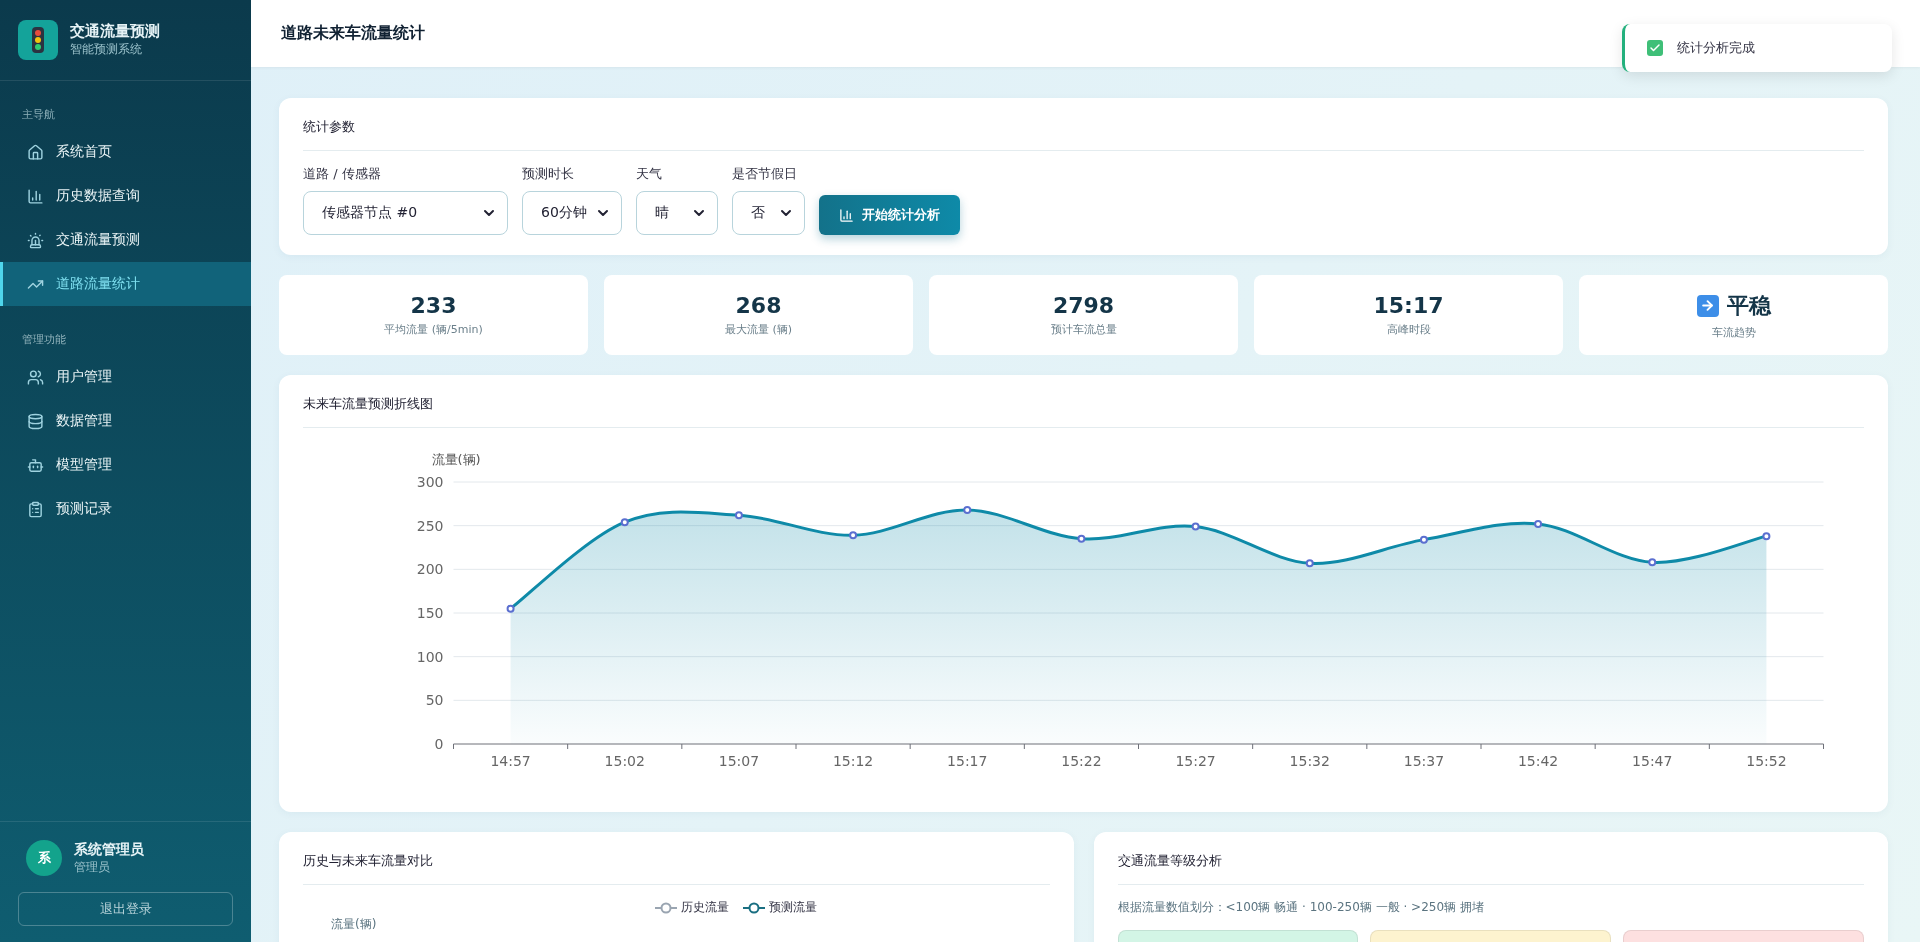 This screenshot has width=1920, height=942. What do you see at coordinates (125, 909) in the screenshot?
I see `logout-button: 退出登录` at bounding box center [125, 909].